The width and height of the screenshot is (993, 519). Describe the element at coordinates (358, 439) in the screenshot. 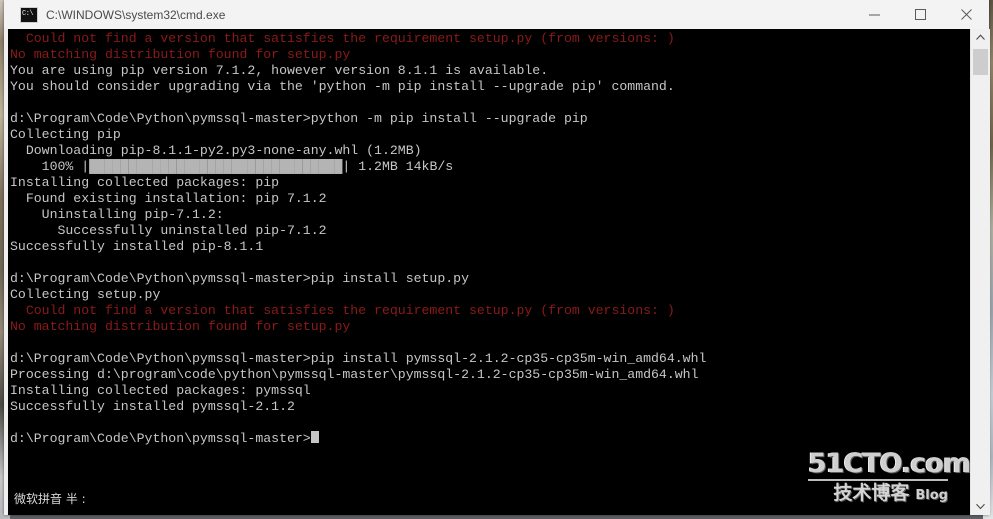

I see `console-prompt-line: d:\Program\Code\Python\pymssql-master>` at that location.